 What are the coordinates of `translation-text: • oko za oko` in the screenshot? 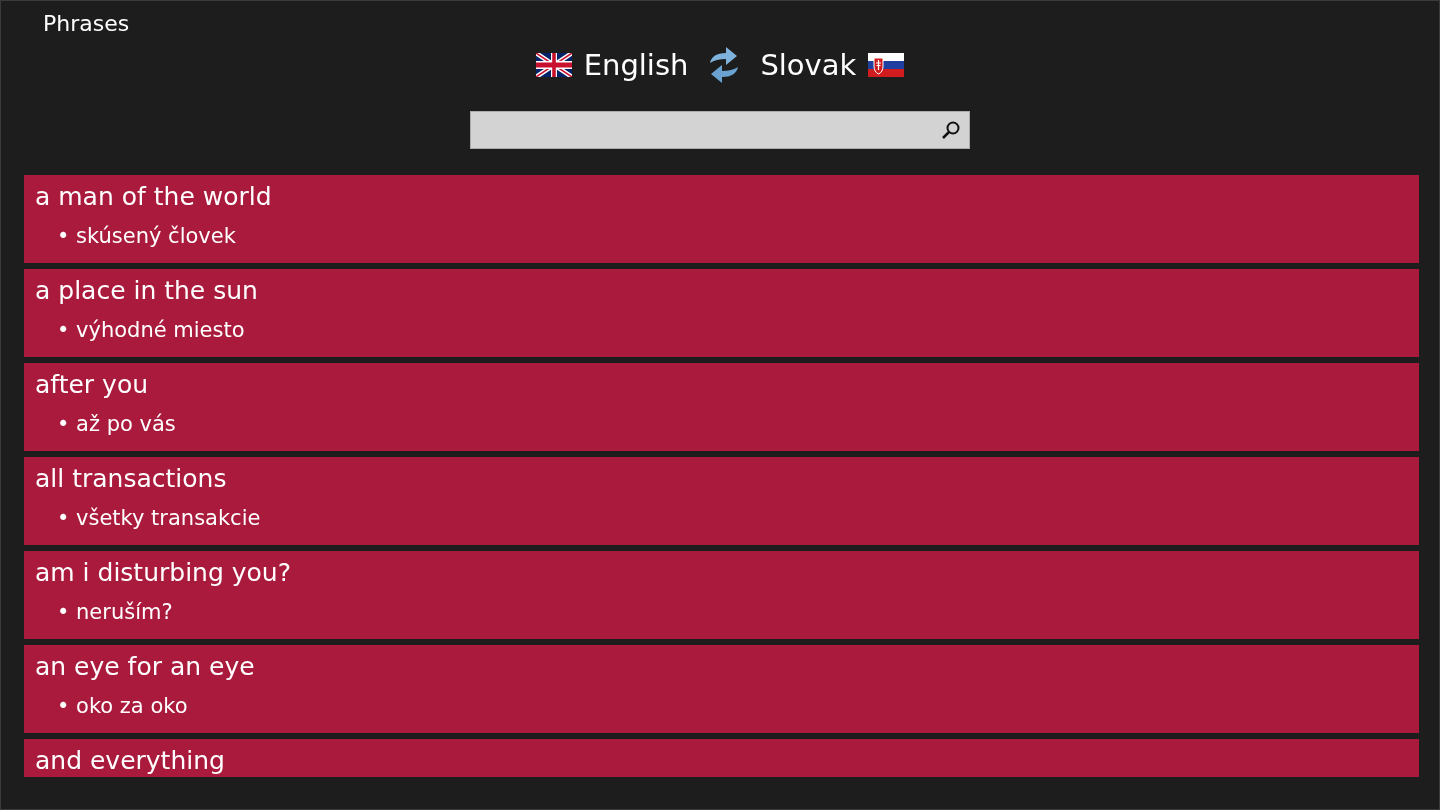 It's located at (122, 706).